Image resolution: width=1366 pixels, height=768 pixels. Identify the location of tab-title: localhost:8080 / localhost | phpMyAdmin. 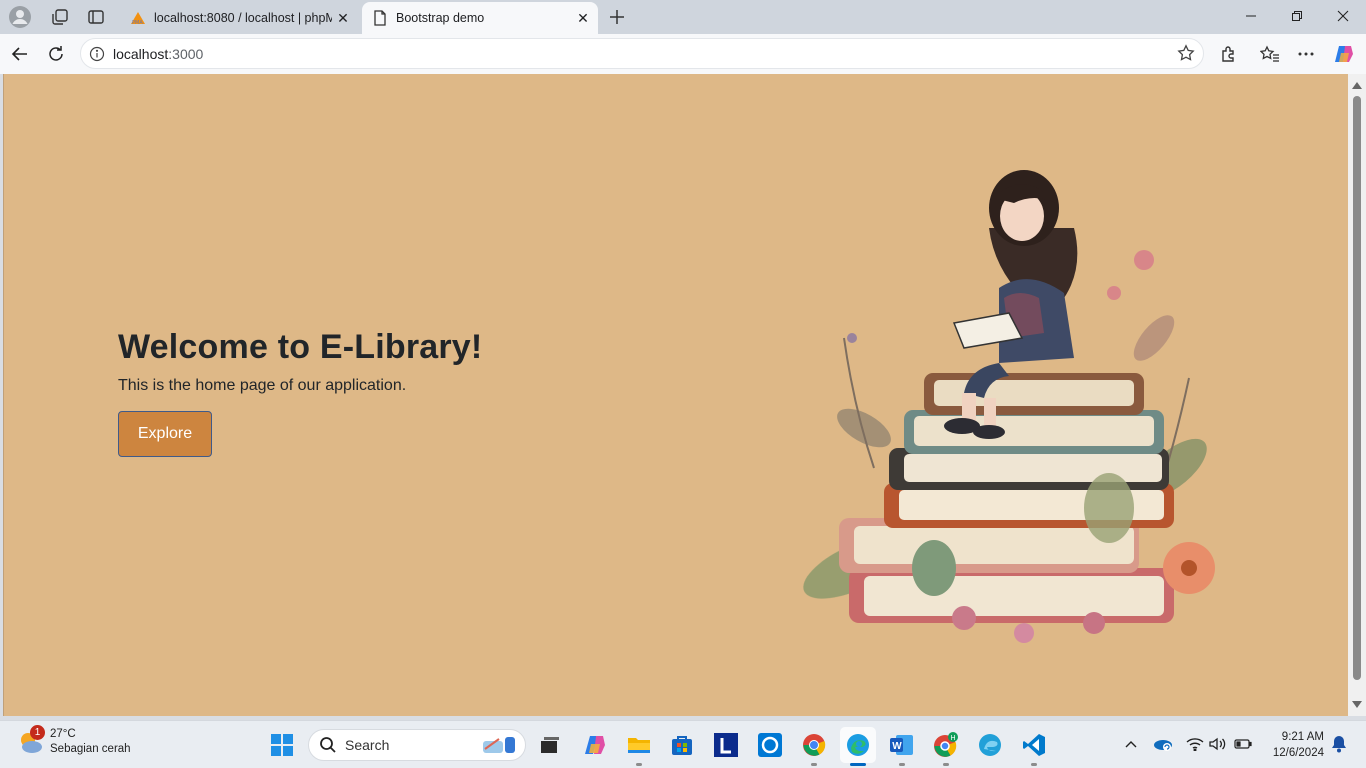
(243, 18).